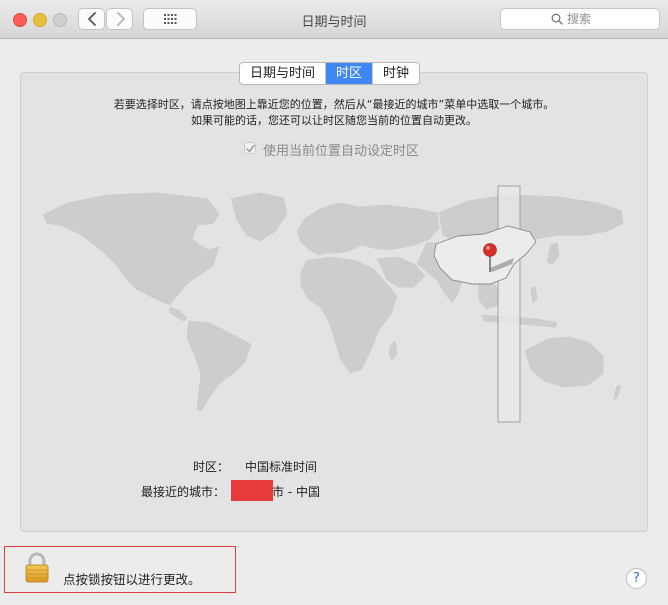  I want to click on checkbox, so click(250, 148).